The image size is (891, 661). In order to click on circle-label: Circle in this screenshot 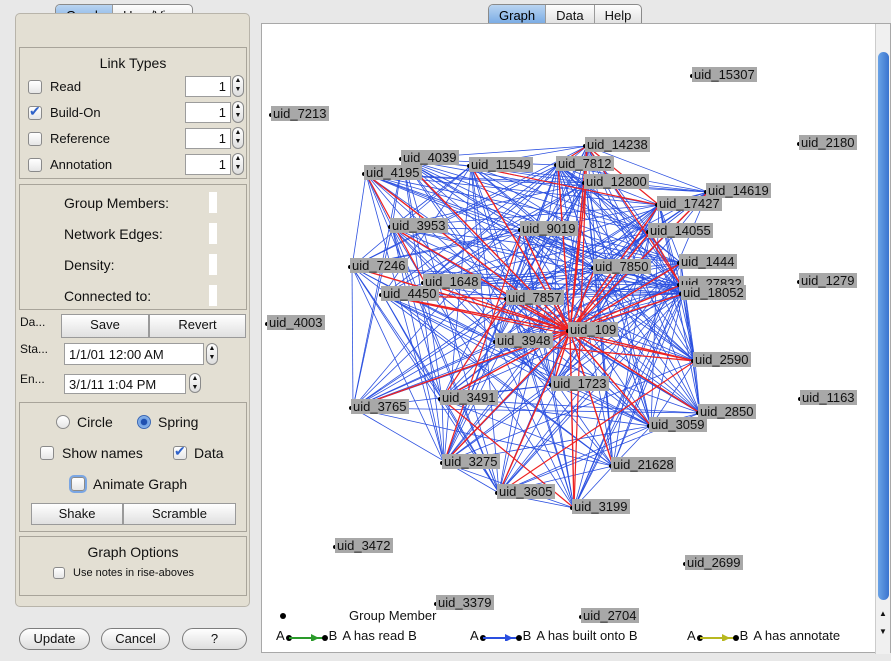, I will do `click(95, 422)`.